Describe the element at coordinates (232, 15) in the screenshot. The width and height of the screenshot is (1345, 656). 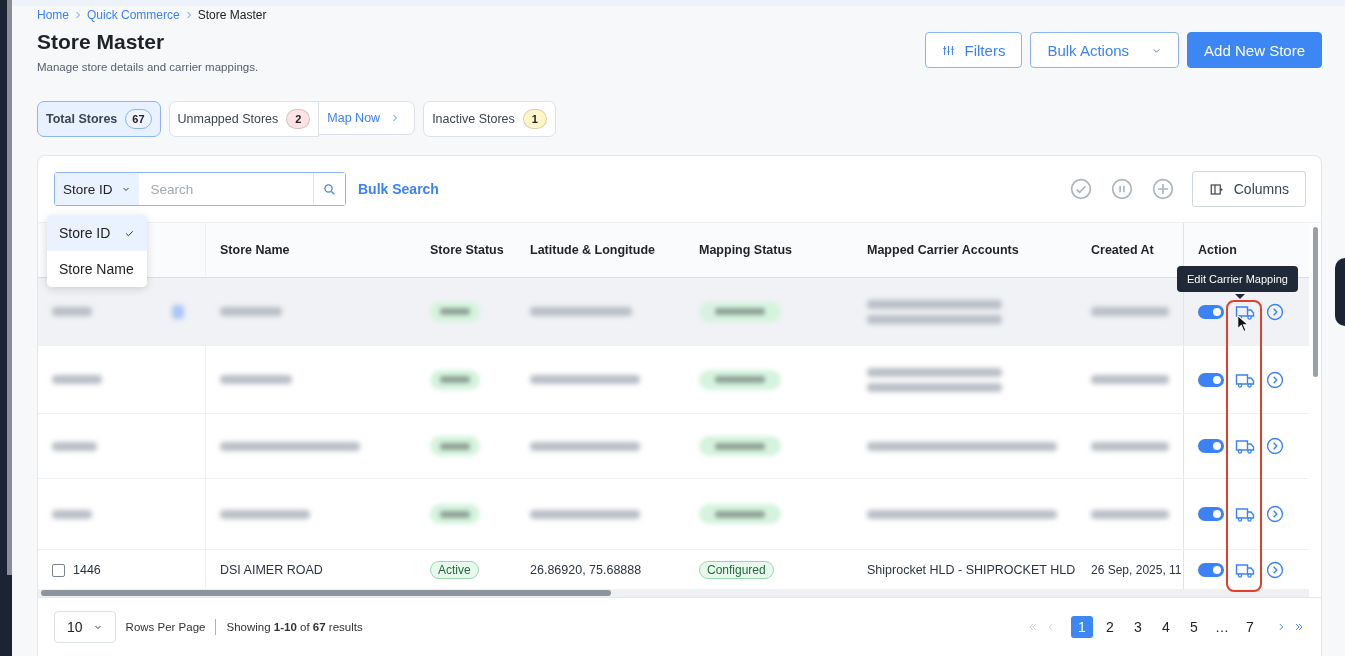
I see `breadcrumb-current: Store Master` at that location.